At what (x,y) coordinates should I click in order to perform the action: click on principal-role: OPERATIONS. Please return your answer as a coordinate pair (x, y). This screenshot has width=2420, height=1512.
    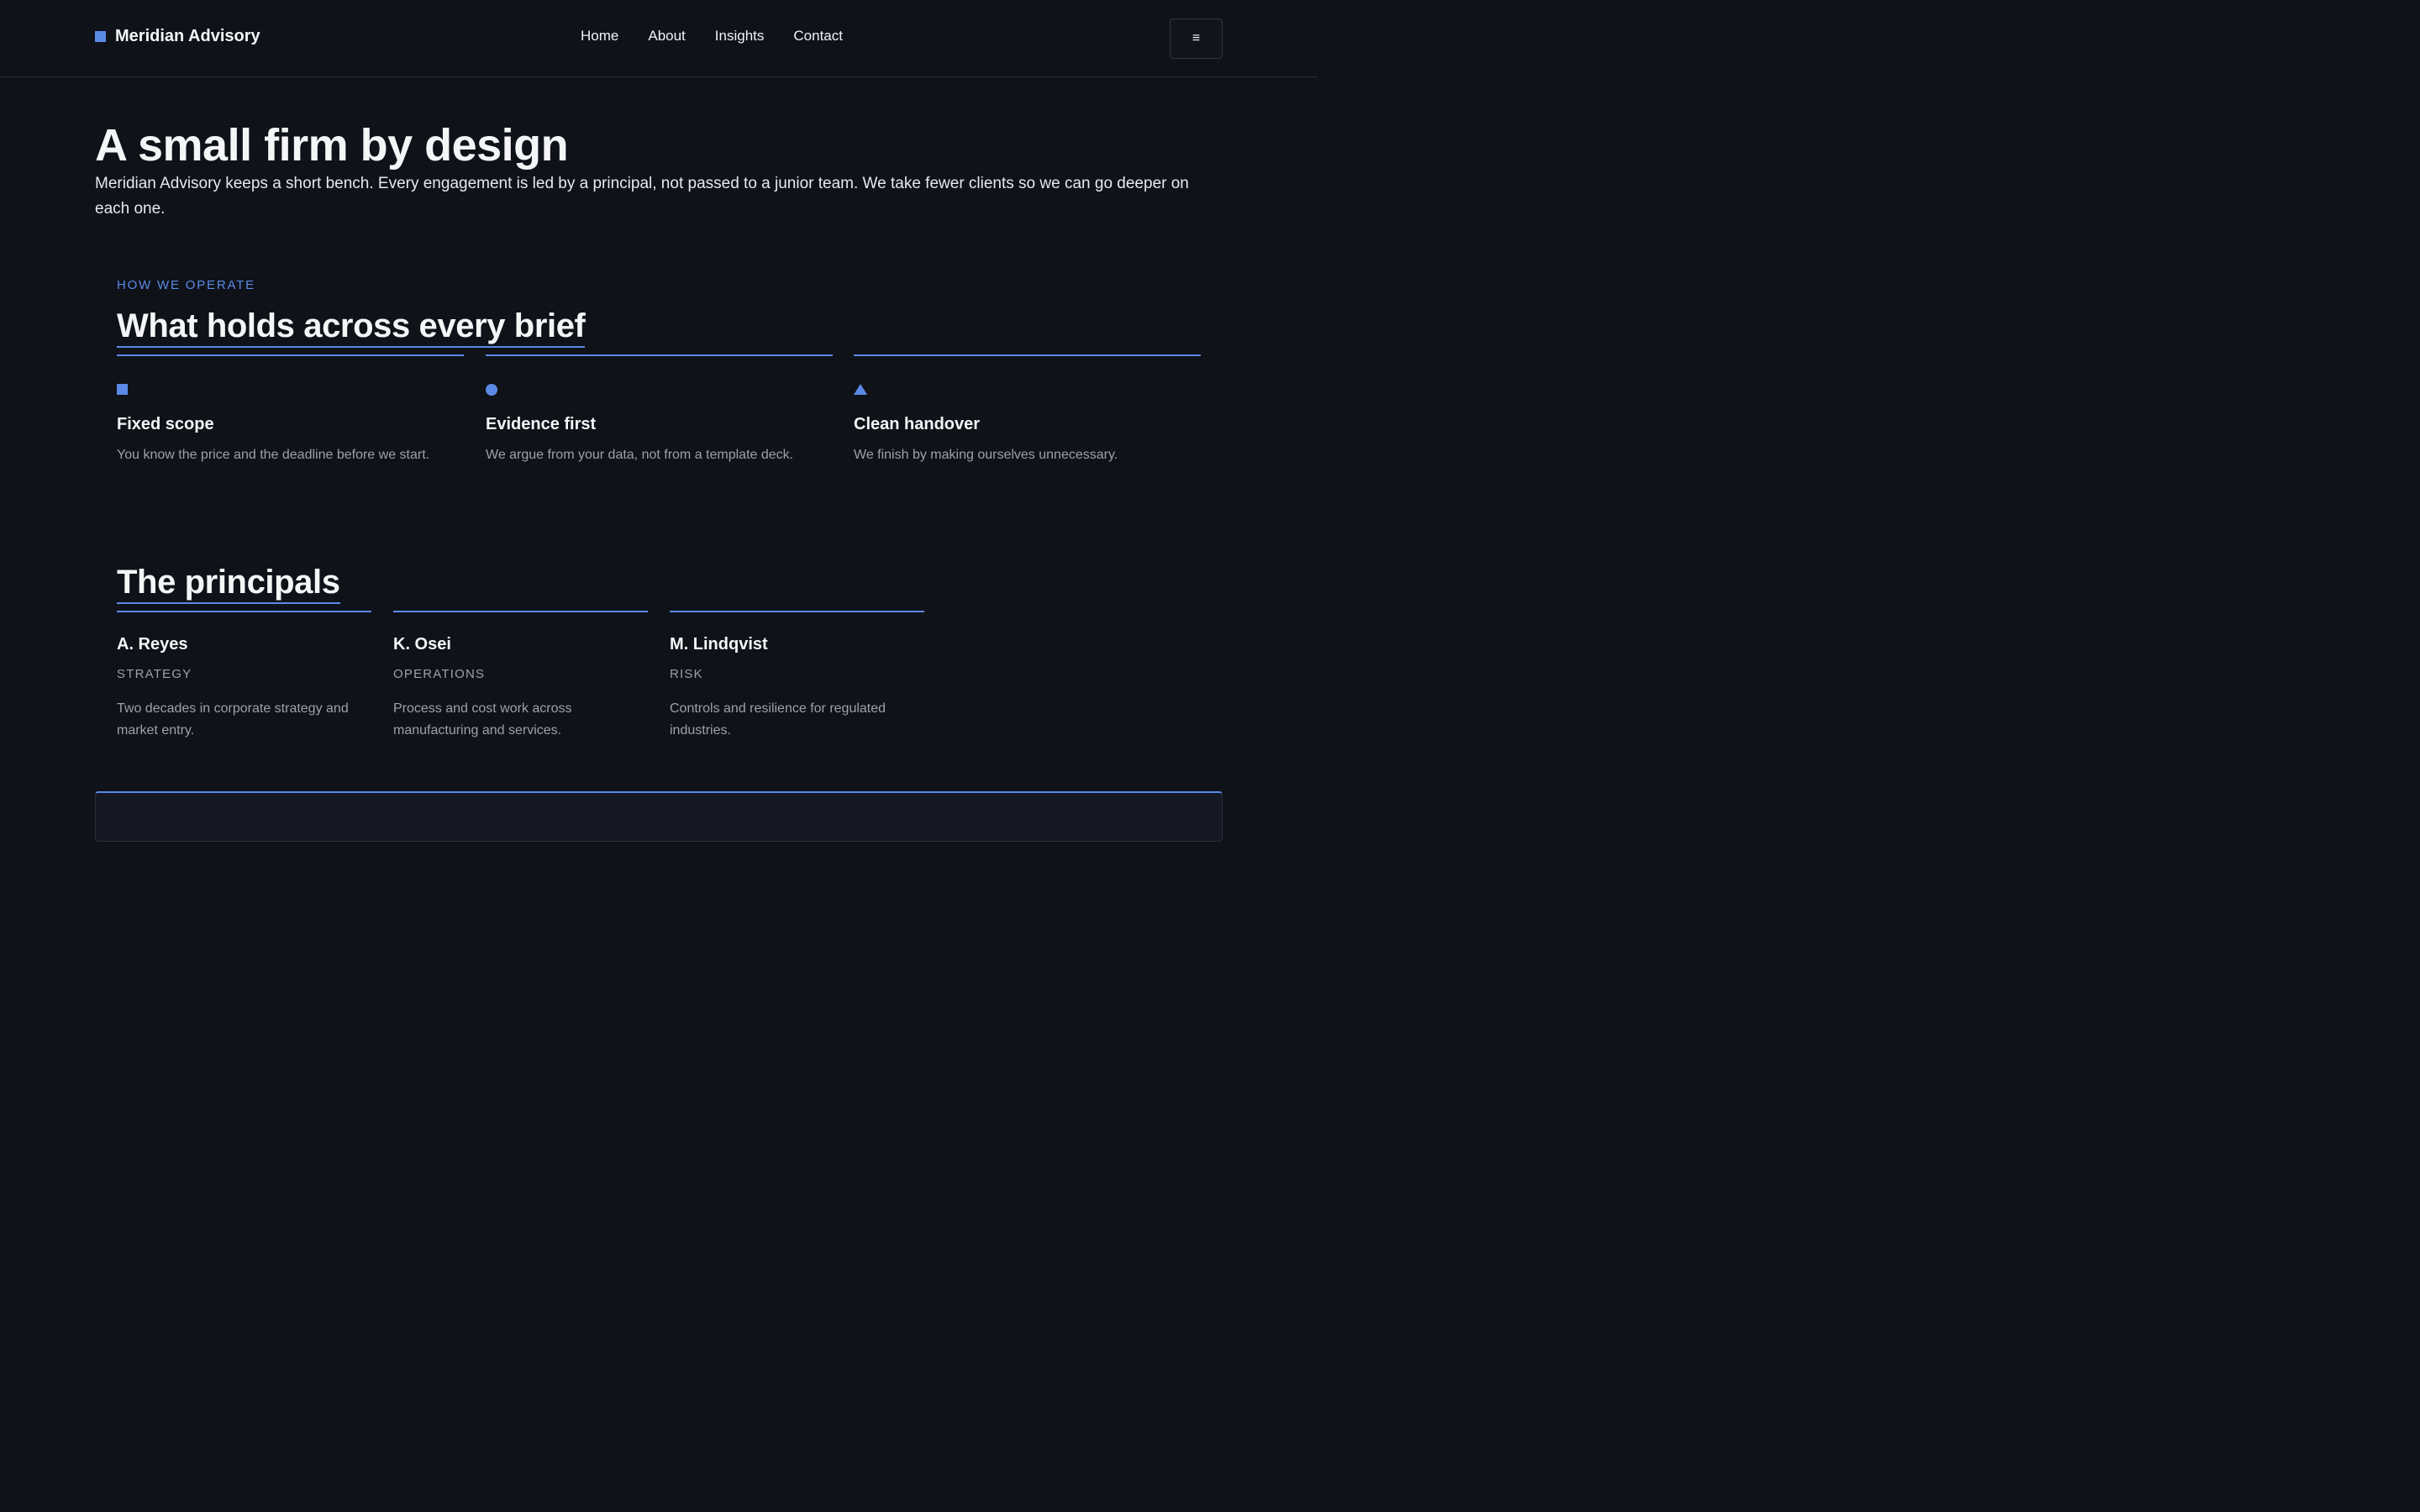
    Looking at the image, I should click on (439, 674).